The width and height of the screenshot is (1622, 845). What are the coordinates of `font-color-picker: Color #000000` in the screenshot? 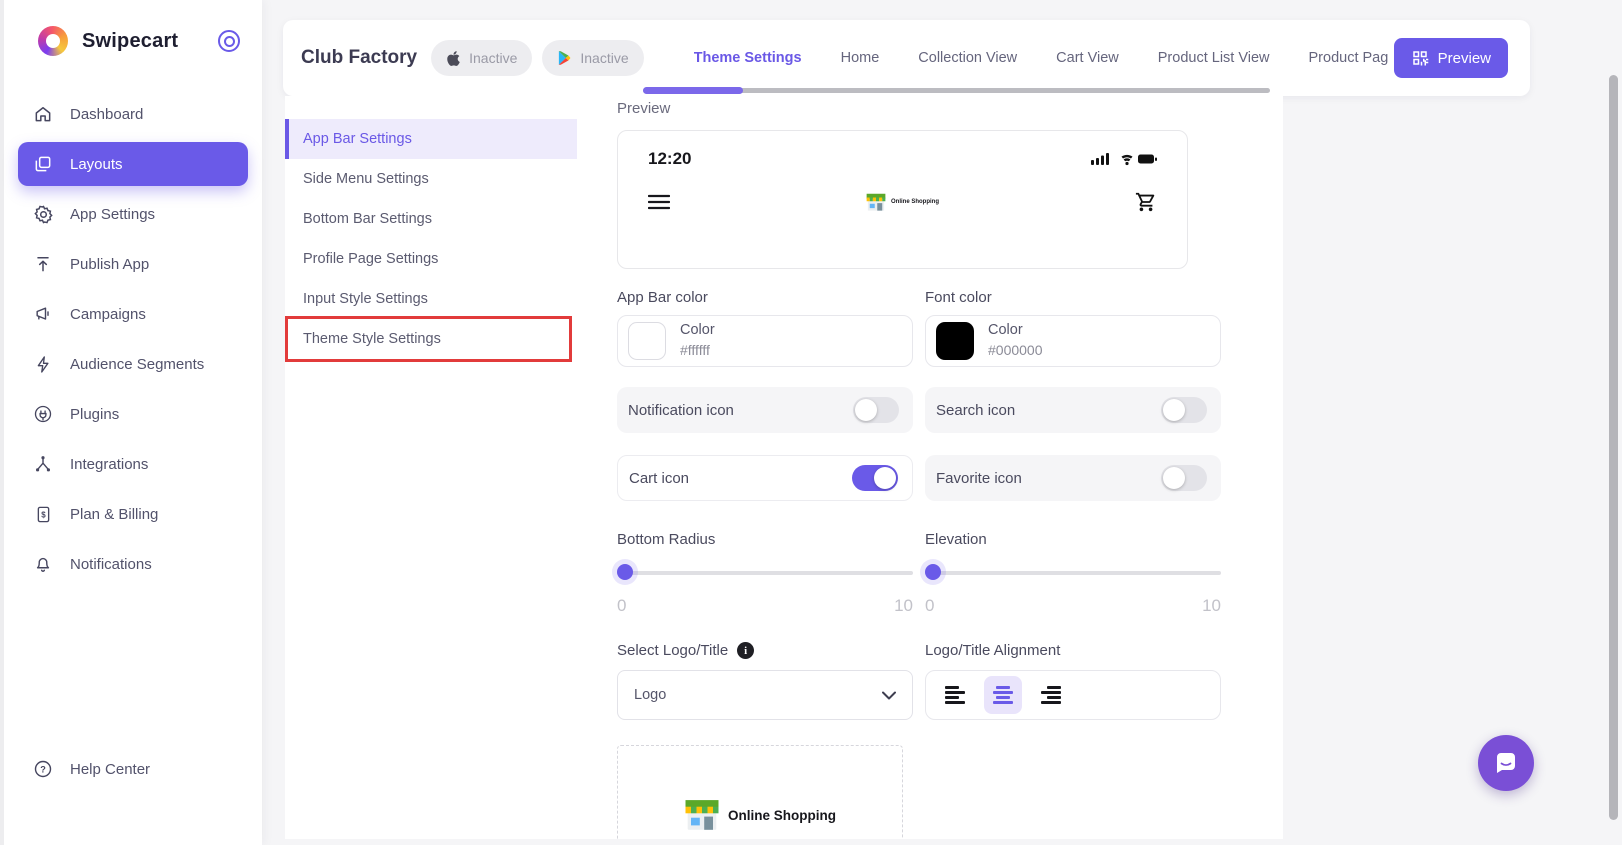 It's located at (1073, 341).